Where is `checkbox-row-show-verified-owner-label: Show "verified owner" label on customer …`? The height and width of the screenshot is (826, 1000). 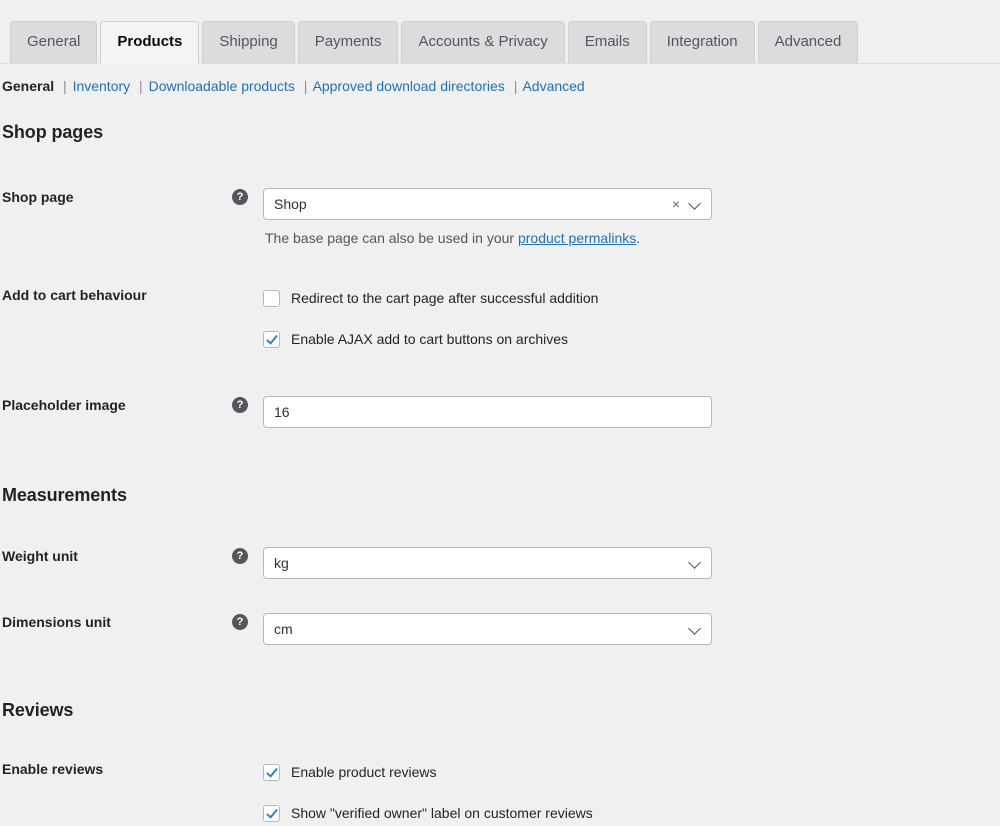 checkbox-row-show-verified-owner-label: Show "verified owner" label on customer … is located at coordinates (631, 813).